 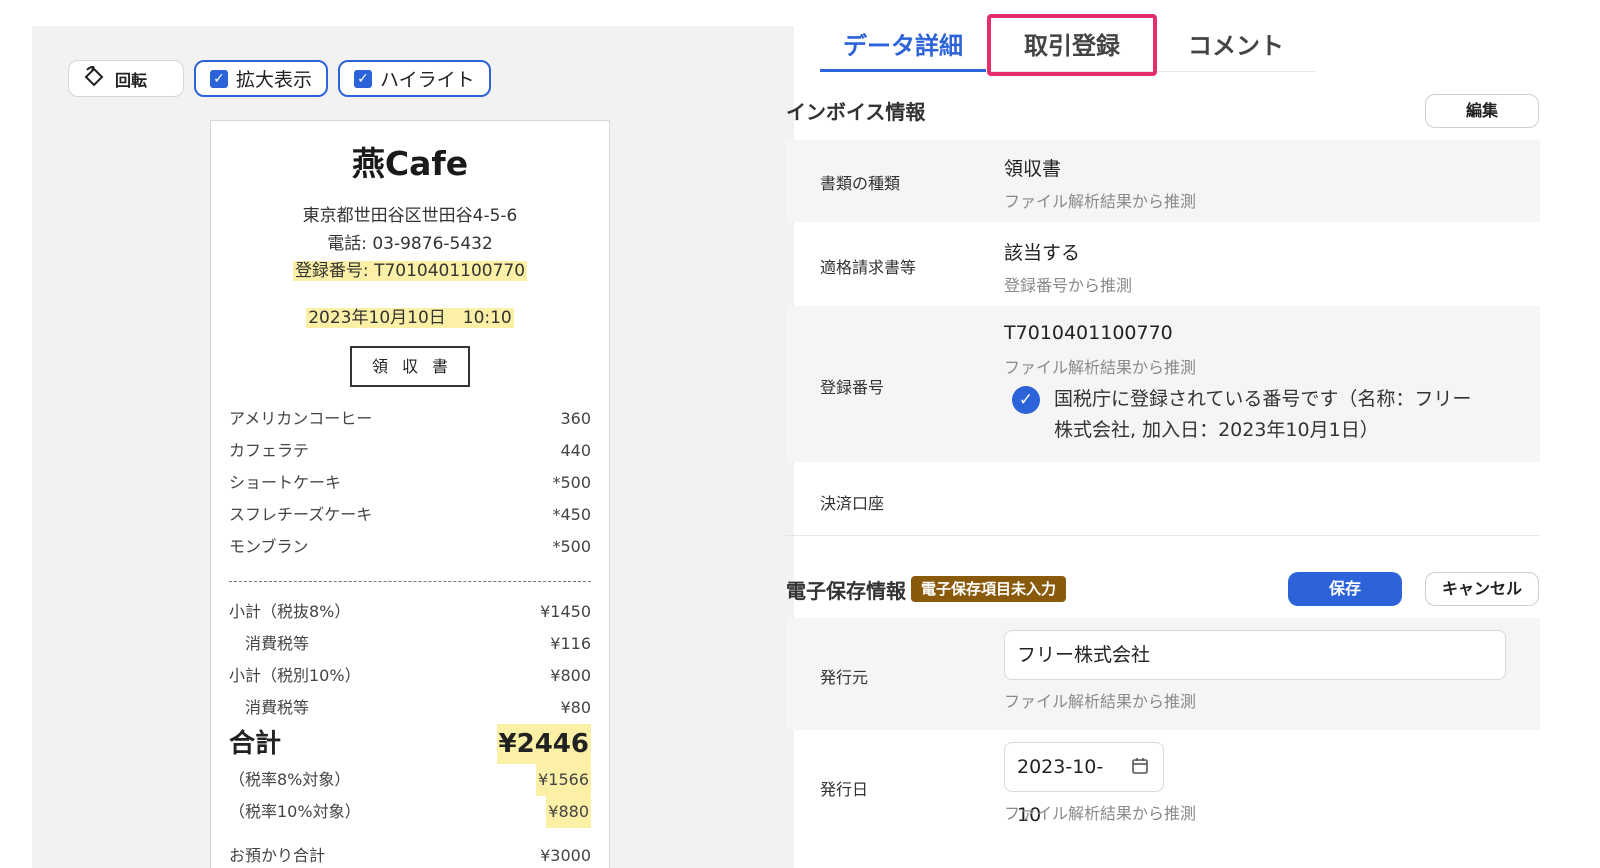 What do you see at coordinates (410, 366) in the screenshot?
I see `receipt-doc-title: 領収書` at bounding box center [410, 366].